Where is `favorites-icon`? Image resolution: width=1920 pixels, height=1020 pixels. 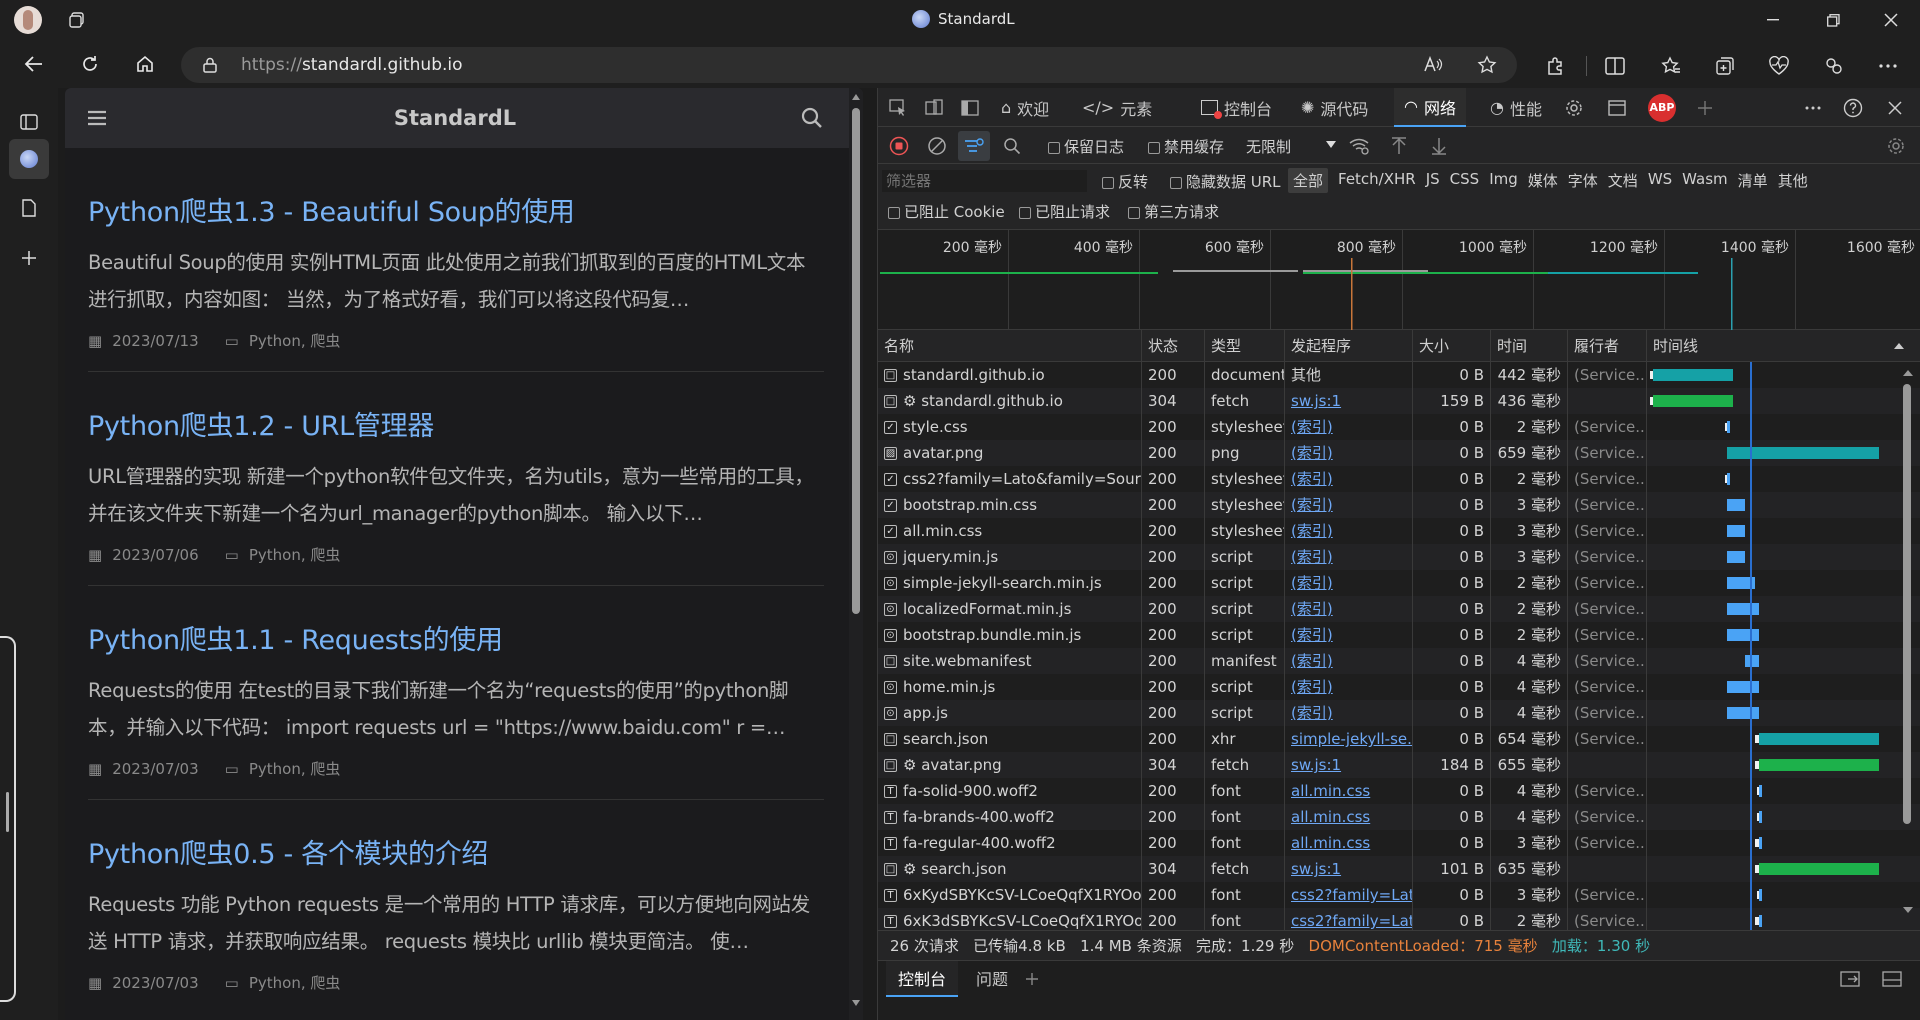 favorites-icon is located at coordinates (1671, 66).